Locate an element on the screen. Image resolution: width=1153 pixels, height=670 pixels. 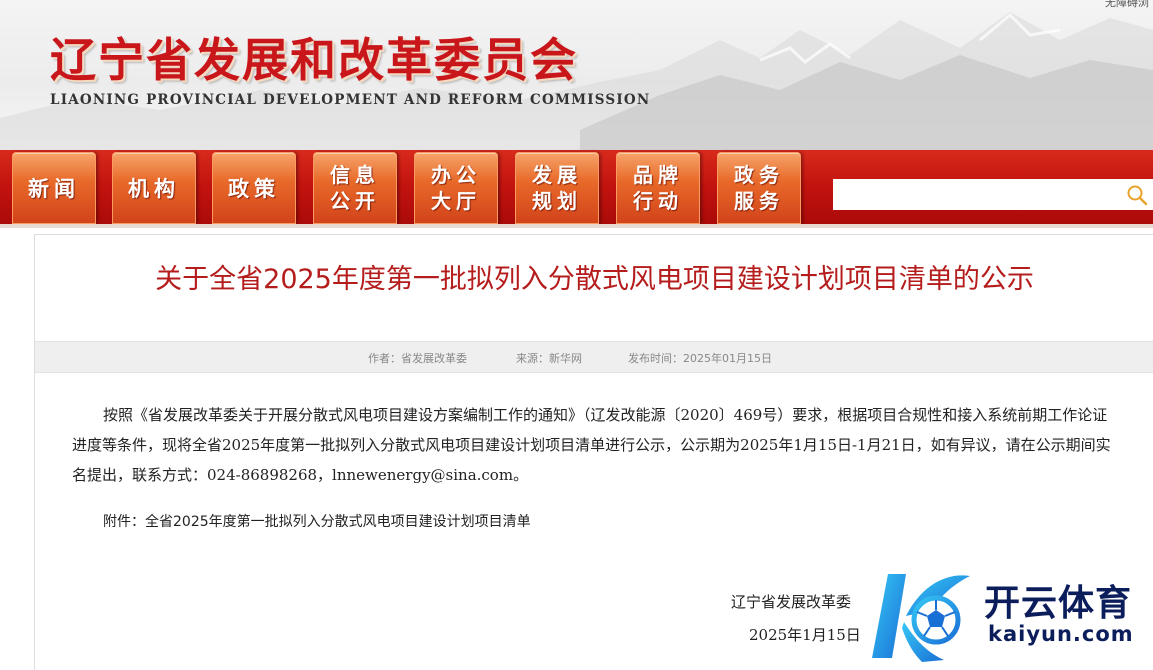
nav-item-label: 机构 is located at coordinates (154, 188).